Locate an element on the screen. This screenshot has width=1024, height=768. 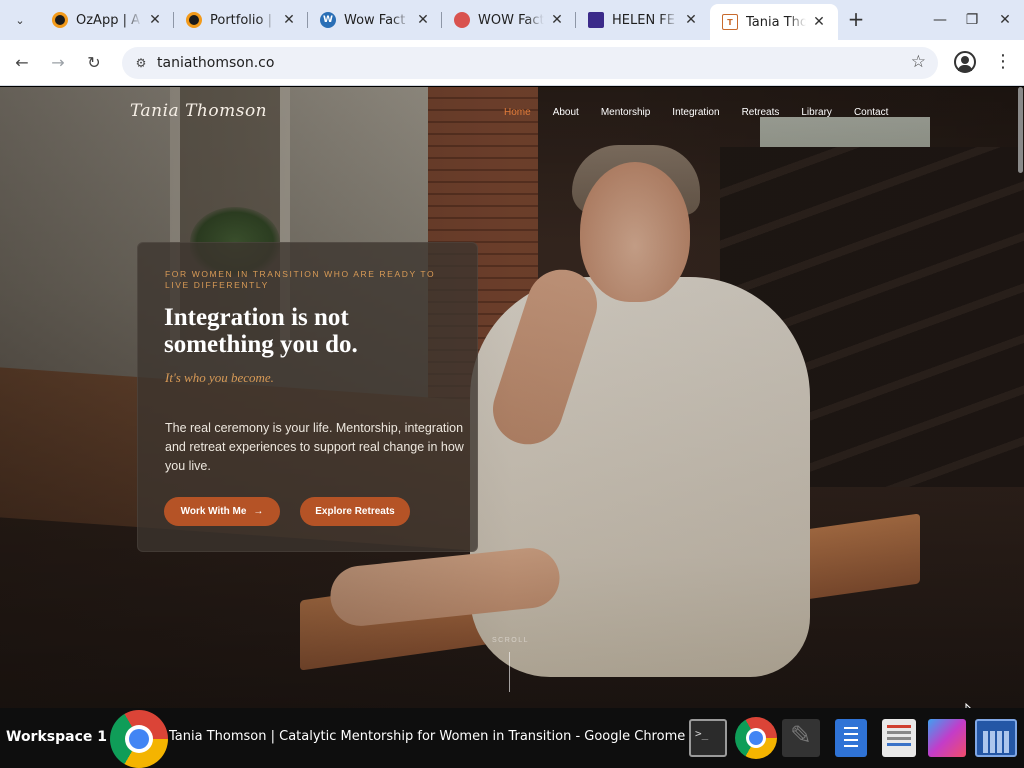
hero-title-line2: something you do. is located at coordinates (261, 344).